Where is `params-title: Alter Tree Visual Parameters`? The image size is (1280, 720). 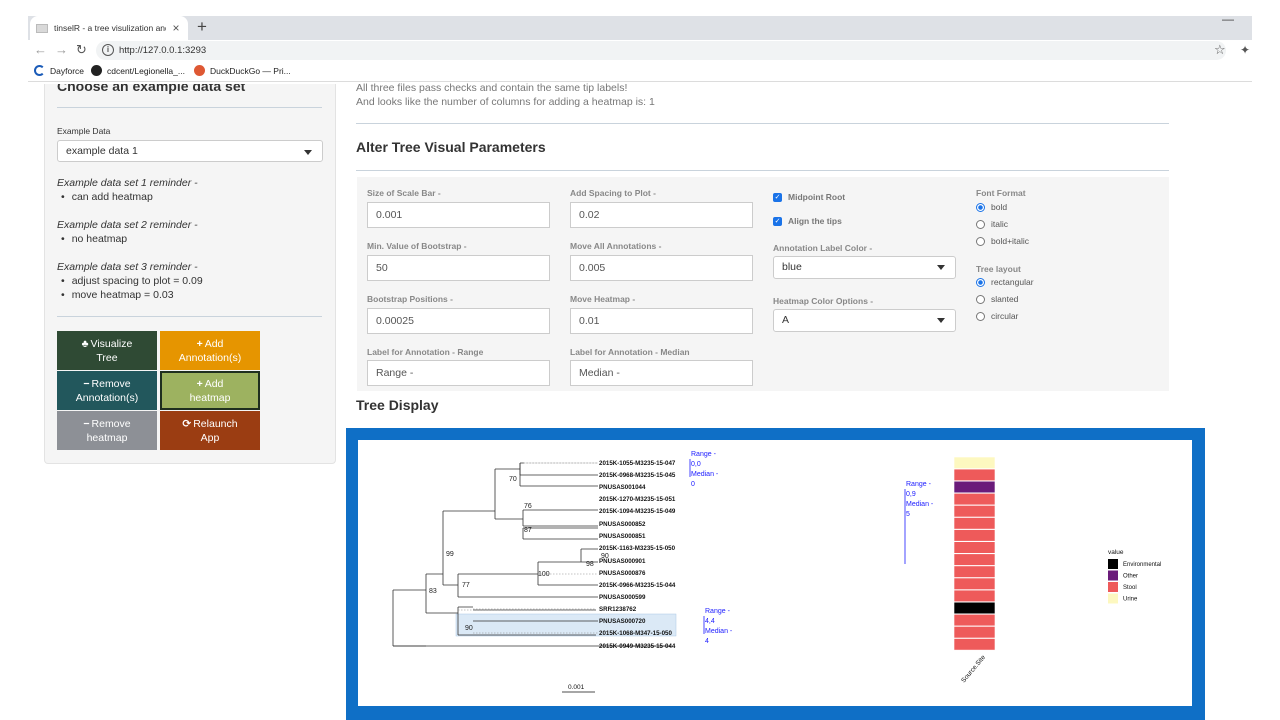 params-title: Alter Tree Visual Parameters is located at coordinates (451, 147).